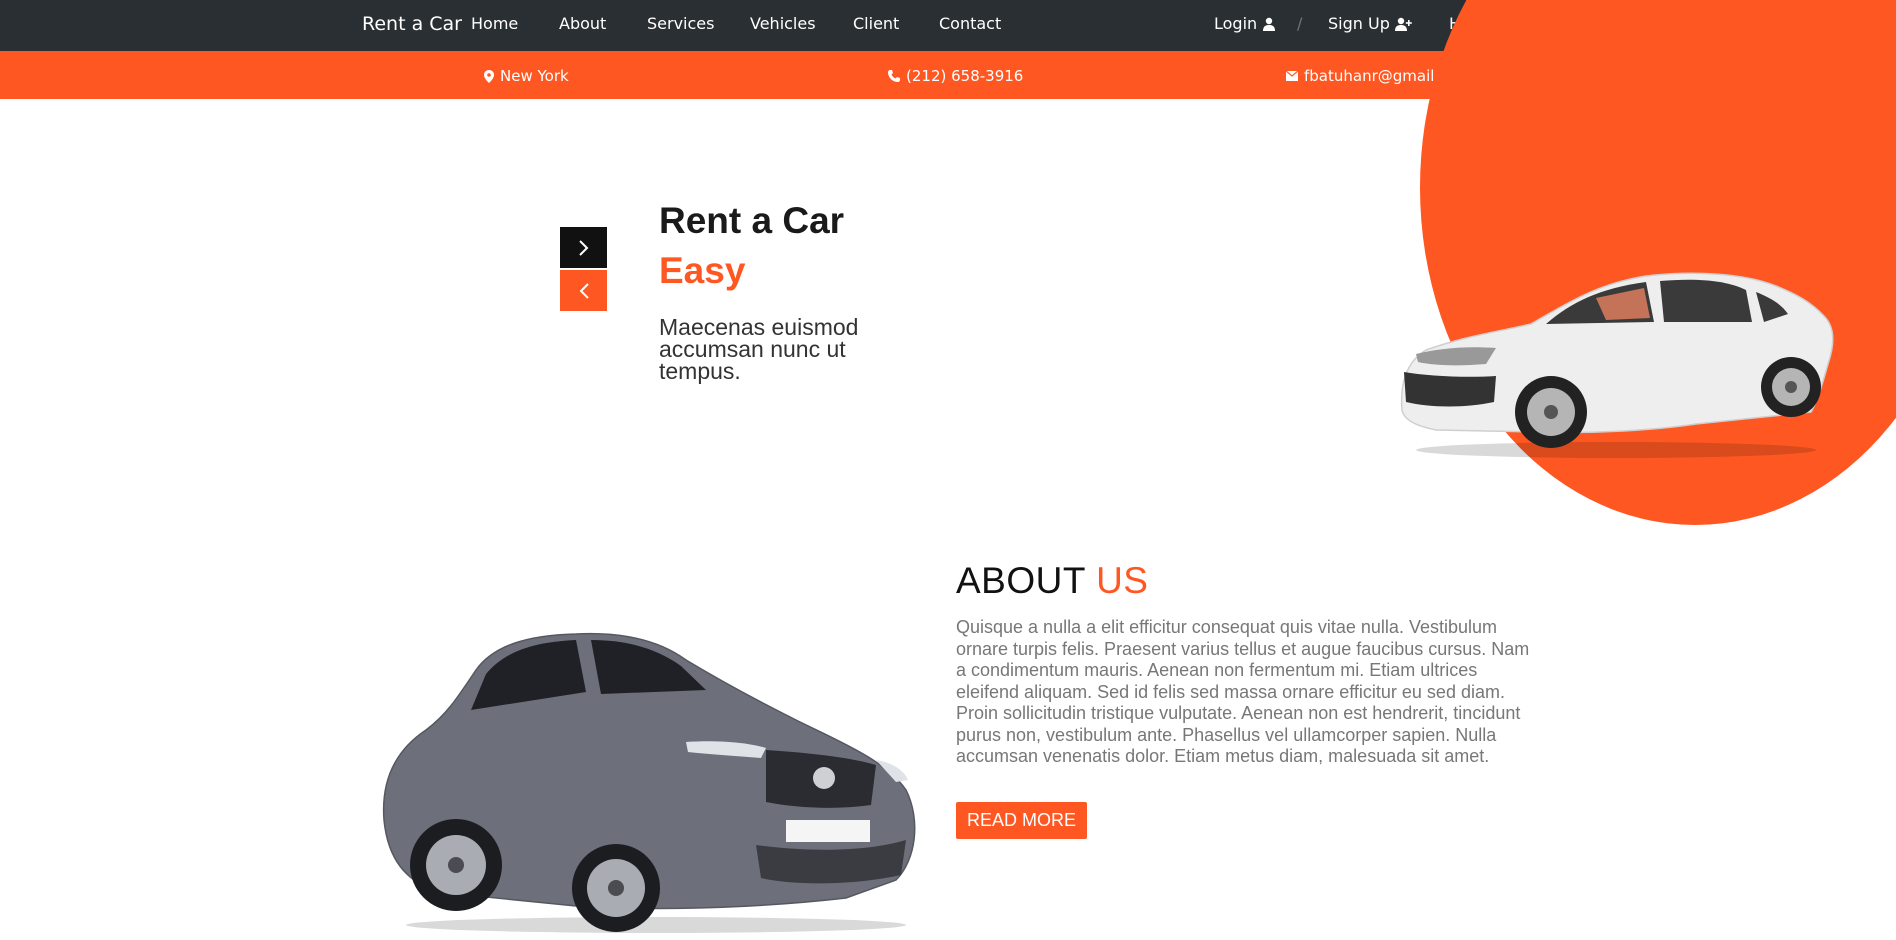  What do you see at coordinates (1359, 23) in the screenshot?
I see `signup-label: Sign Up` at bounding box center [1359, 23].